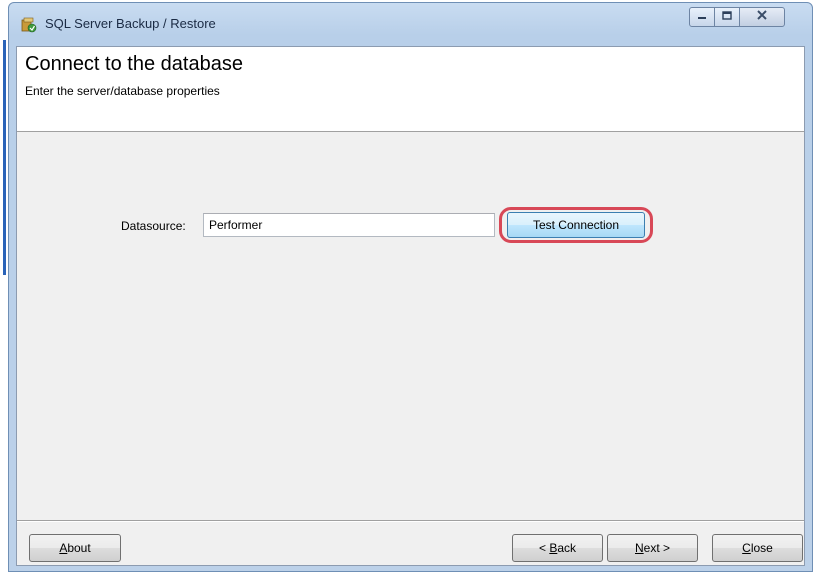 The image size is (813, 574). What do you see at coordinates (153, 226) in the screenshot?
I see `datasource-label: Datasource:` at bounding box center [153, 226].